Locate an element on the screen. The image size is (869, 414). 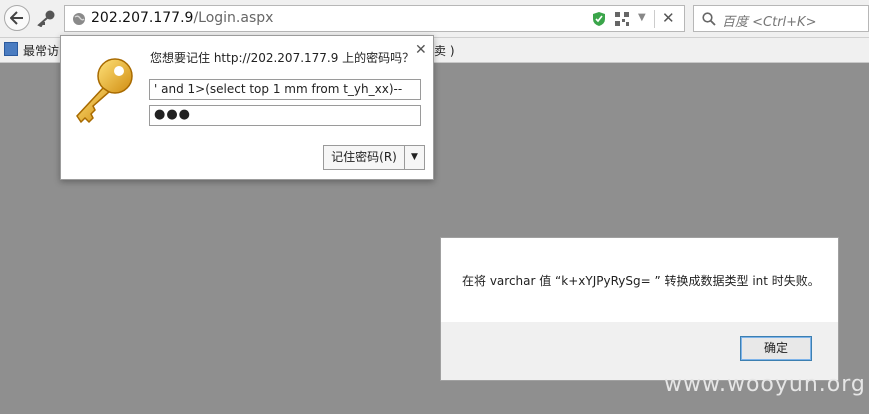
search-bar: 百度 <Ctrl+K> is located at coordinates (781, 18).